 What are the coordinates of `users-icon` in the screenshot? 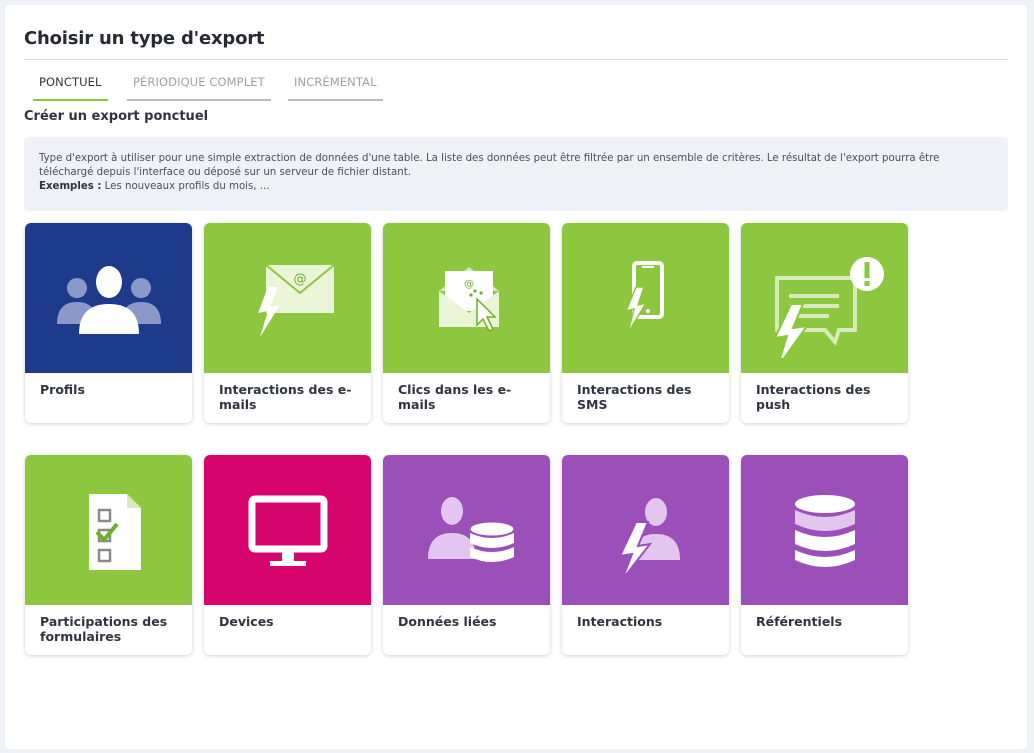 It's located at (108, 300).